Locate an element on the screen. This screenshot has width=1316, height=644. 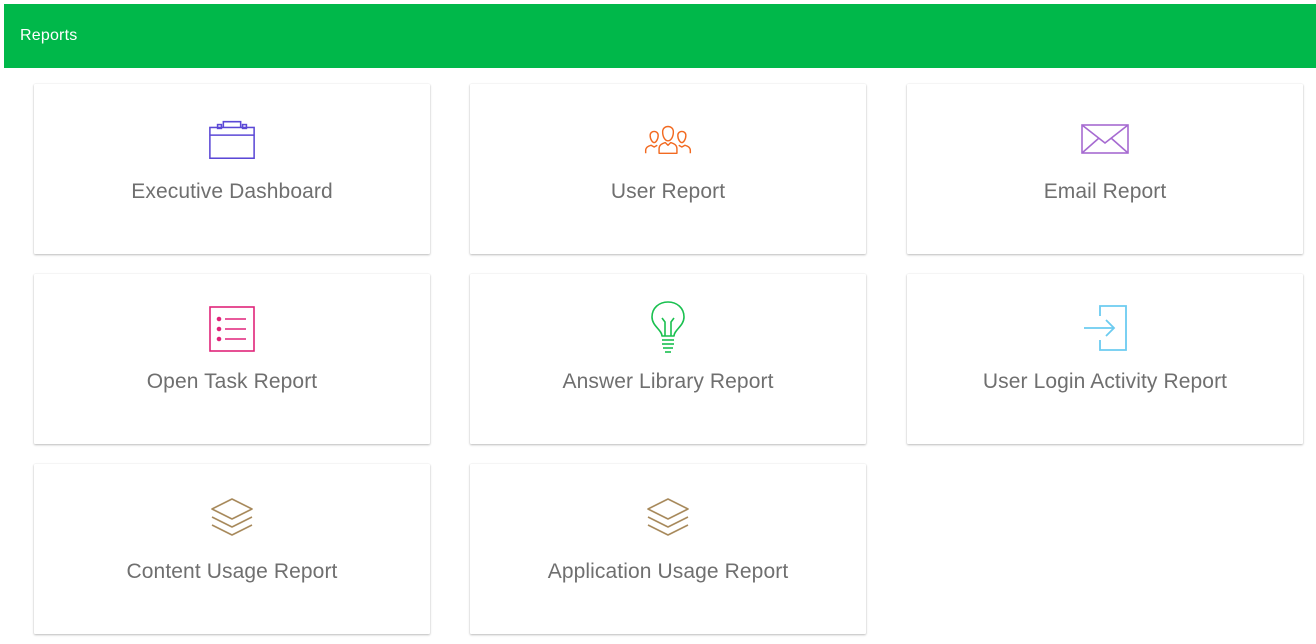
login-arrow-icon is located at coordinates (1105, 329).